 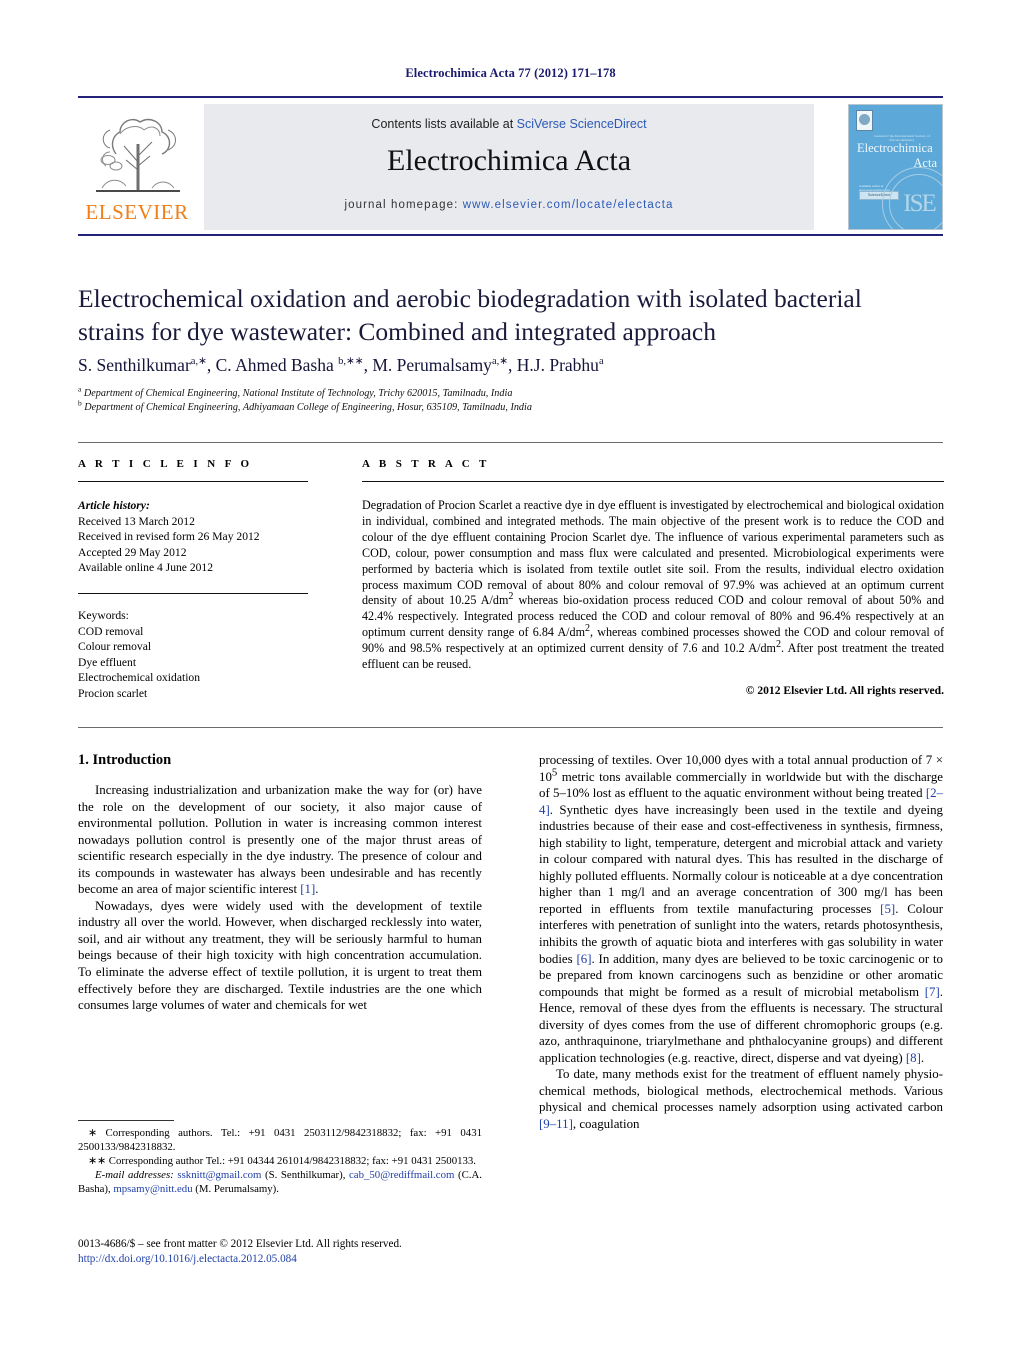 What do you see at coordinates (864, 120) in the screenshot?
I see `cover-elsevier-icon` at bounding box center [864, 120].